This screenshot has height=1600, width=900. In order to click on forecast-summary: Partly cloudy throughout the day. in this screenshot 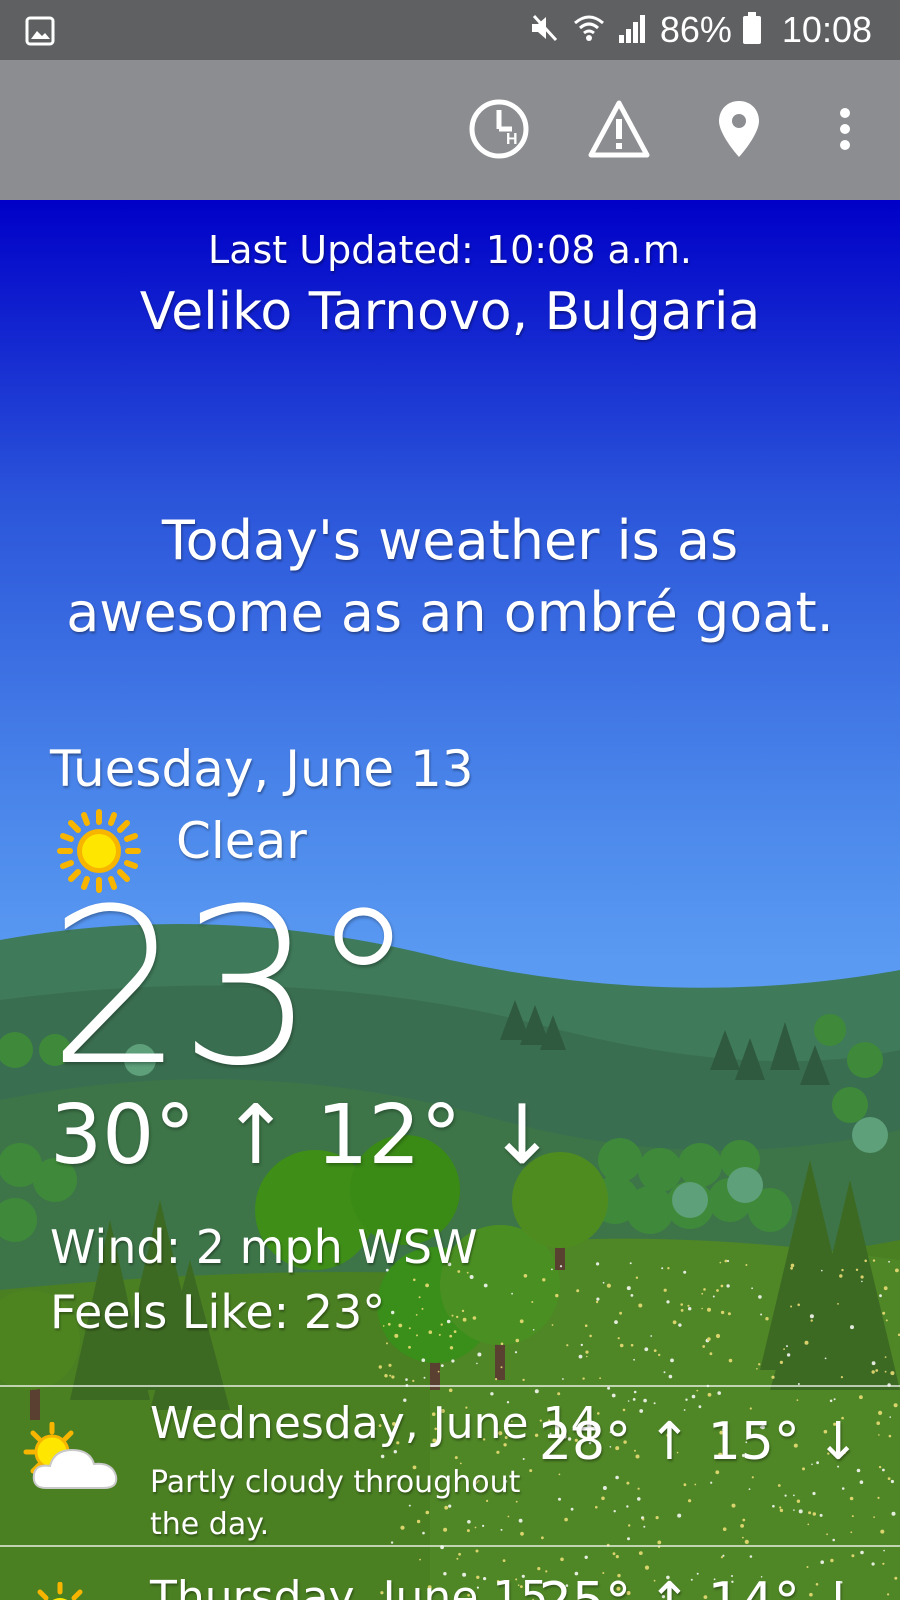, I will do `click(335, 1503)`.